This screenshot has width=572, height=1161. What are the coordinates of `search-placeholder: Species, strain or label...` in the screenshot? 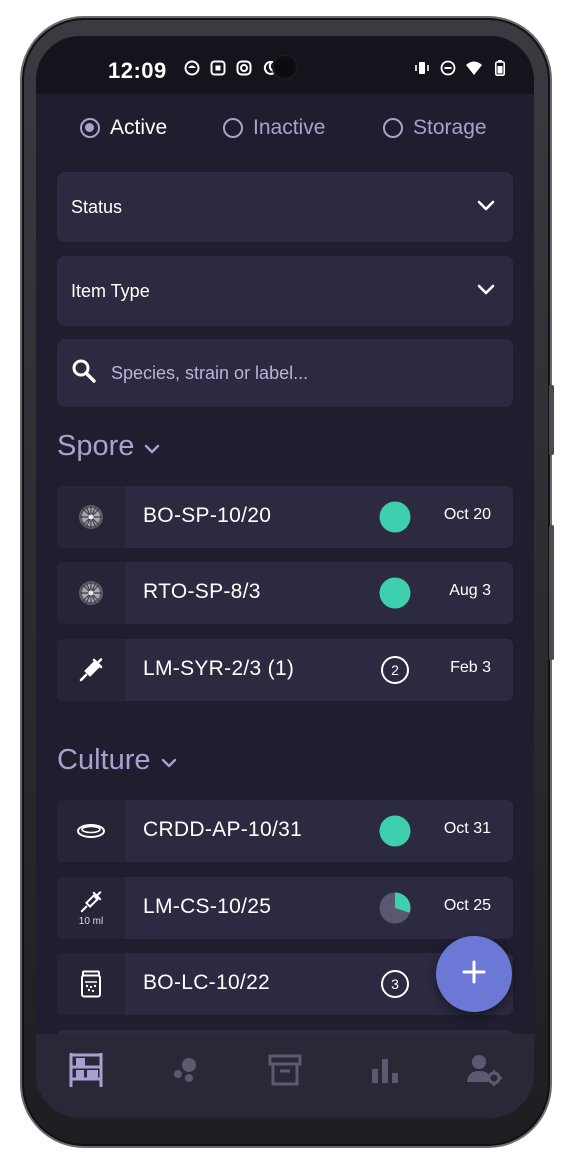 It's located at (210, 372).